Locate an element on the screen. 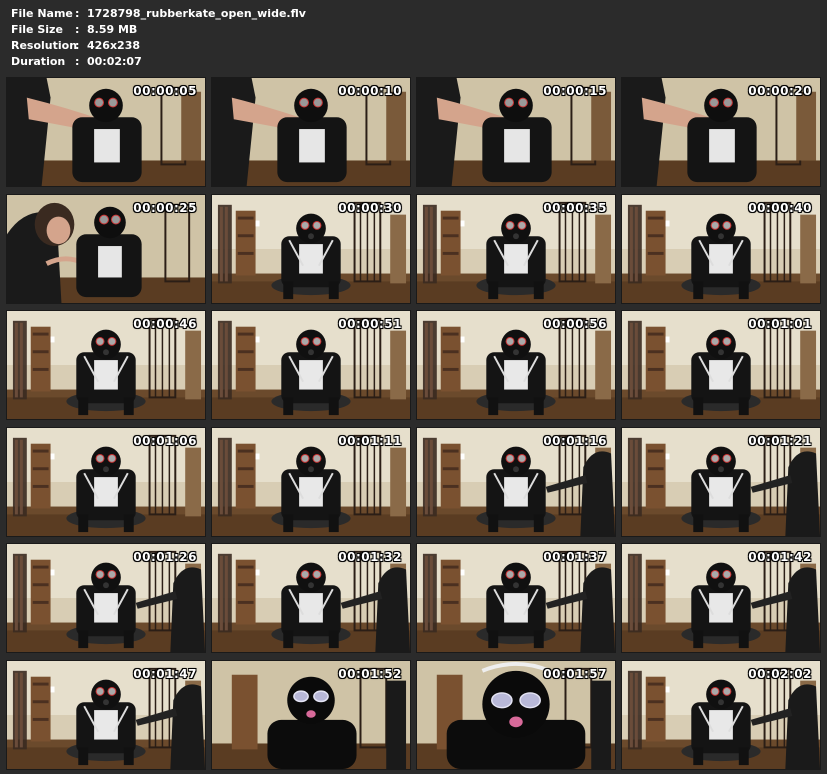  thumbnail-timestamp: 00:00:10 is located at coordinates (370, 91).